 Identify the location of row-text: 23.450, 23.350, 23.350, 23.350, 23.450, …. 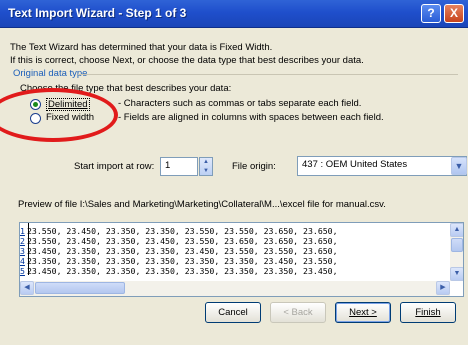
(182, 251).